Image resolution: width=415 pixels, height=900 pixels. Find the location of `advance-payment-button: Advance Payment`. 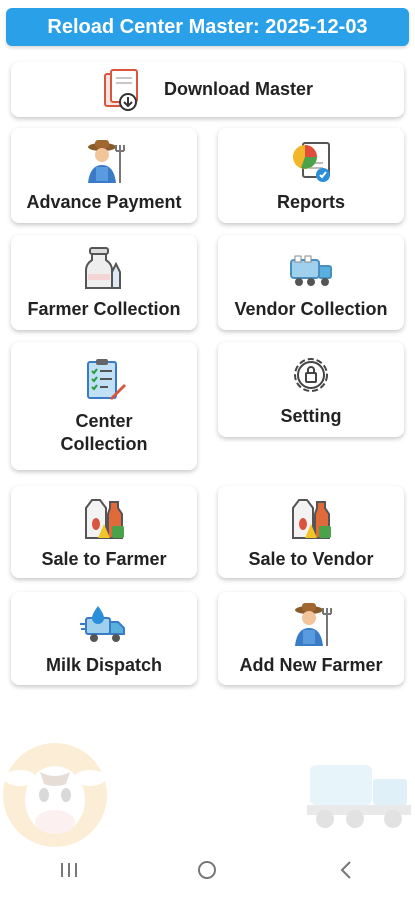

advance-payment-button: Advance Payment is located at coordinates (104, 175).